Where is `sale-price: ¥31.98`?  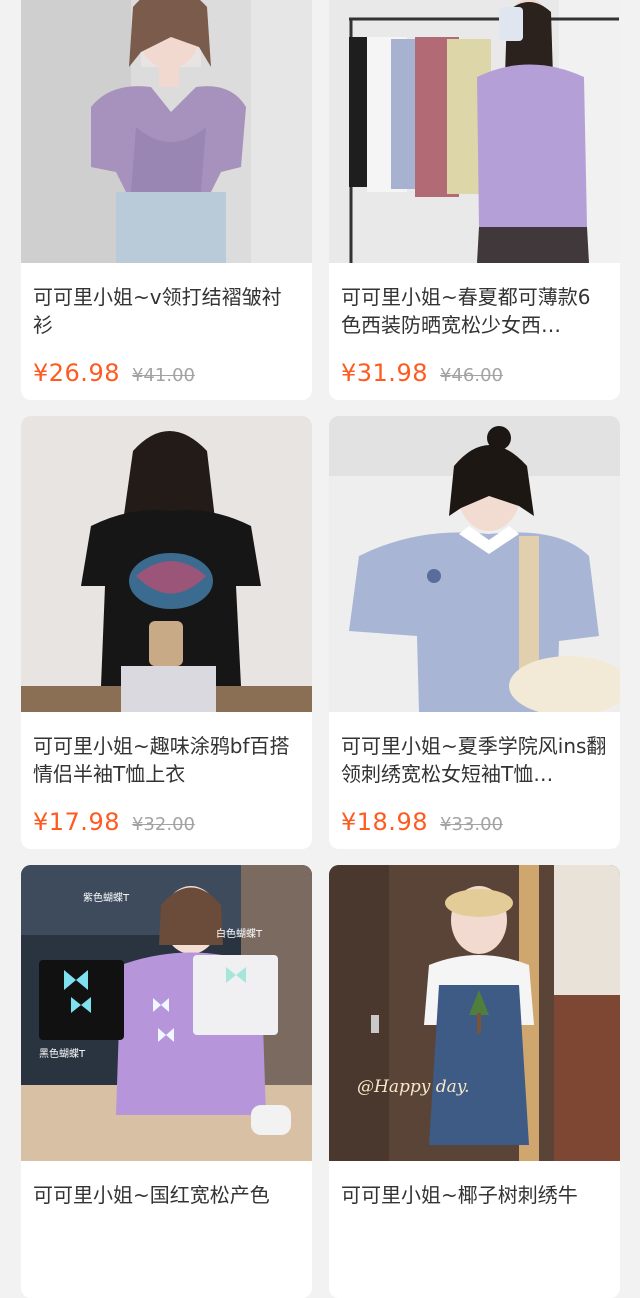
sale-price: ¥31.98 is located at coordinates (384, 373).